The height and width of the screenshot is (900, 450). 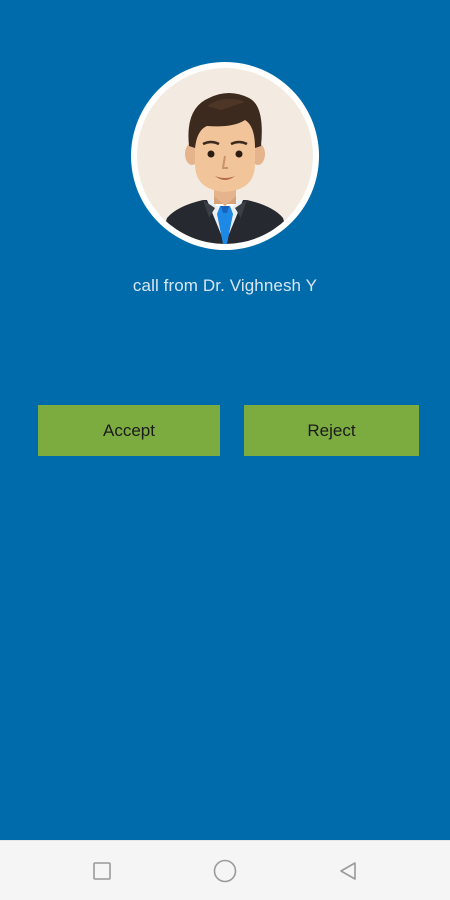 I want to click on square-icon, so click(x=102, y=871).